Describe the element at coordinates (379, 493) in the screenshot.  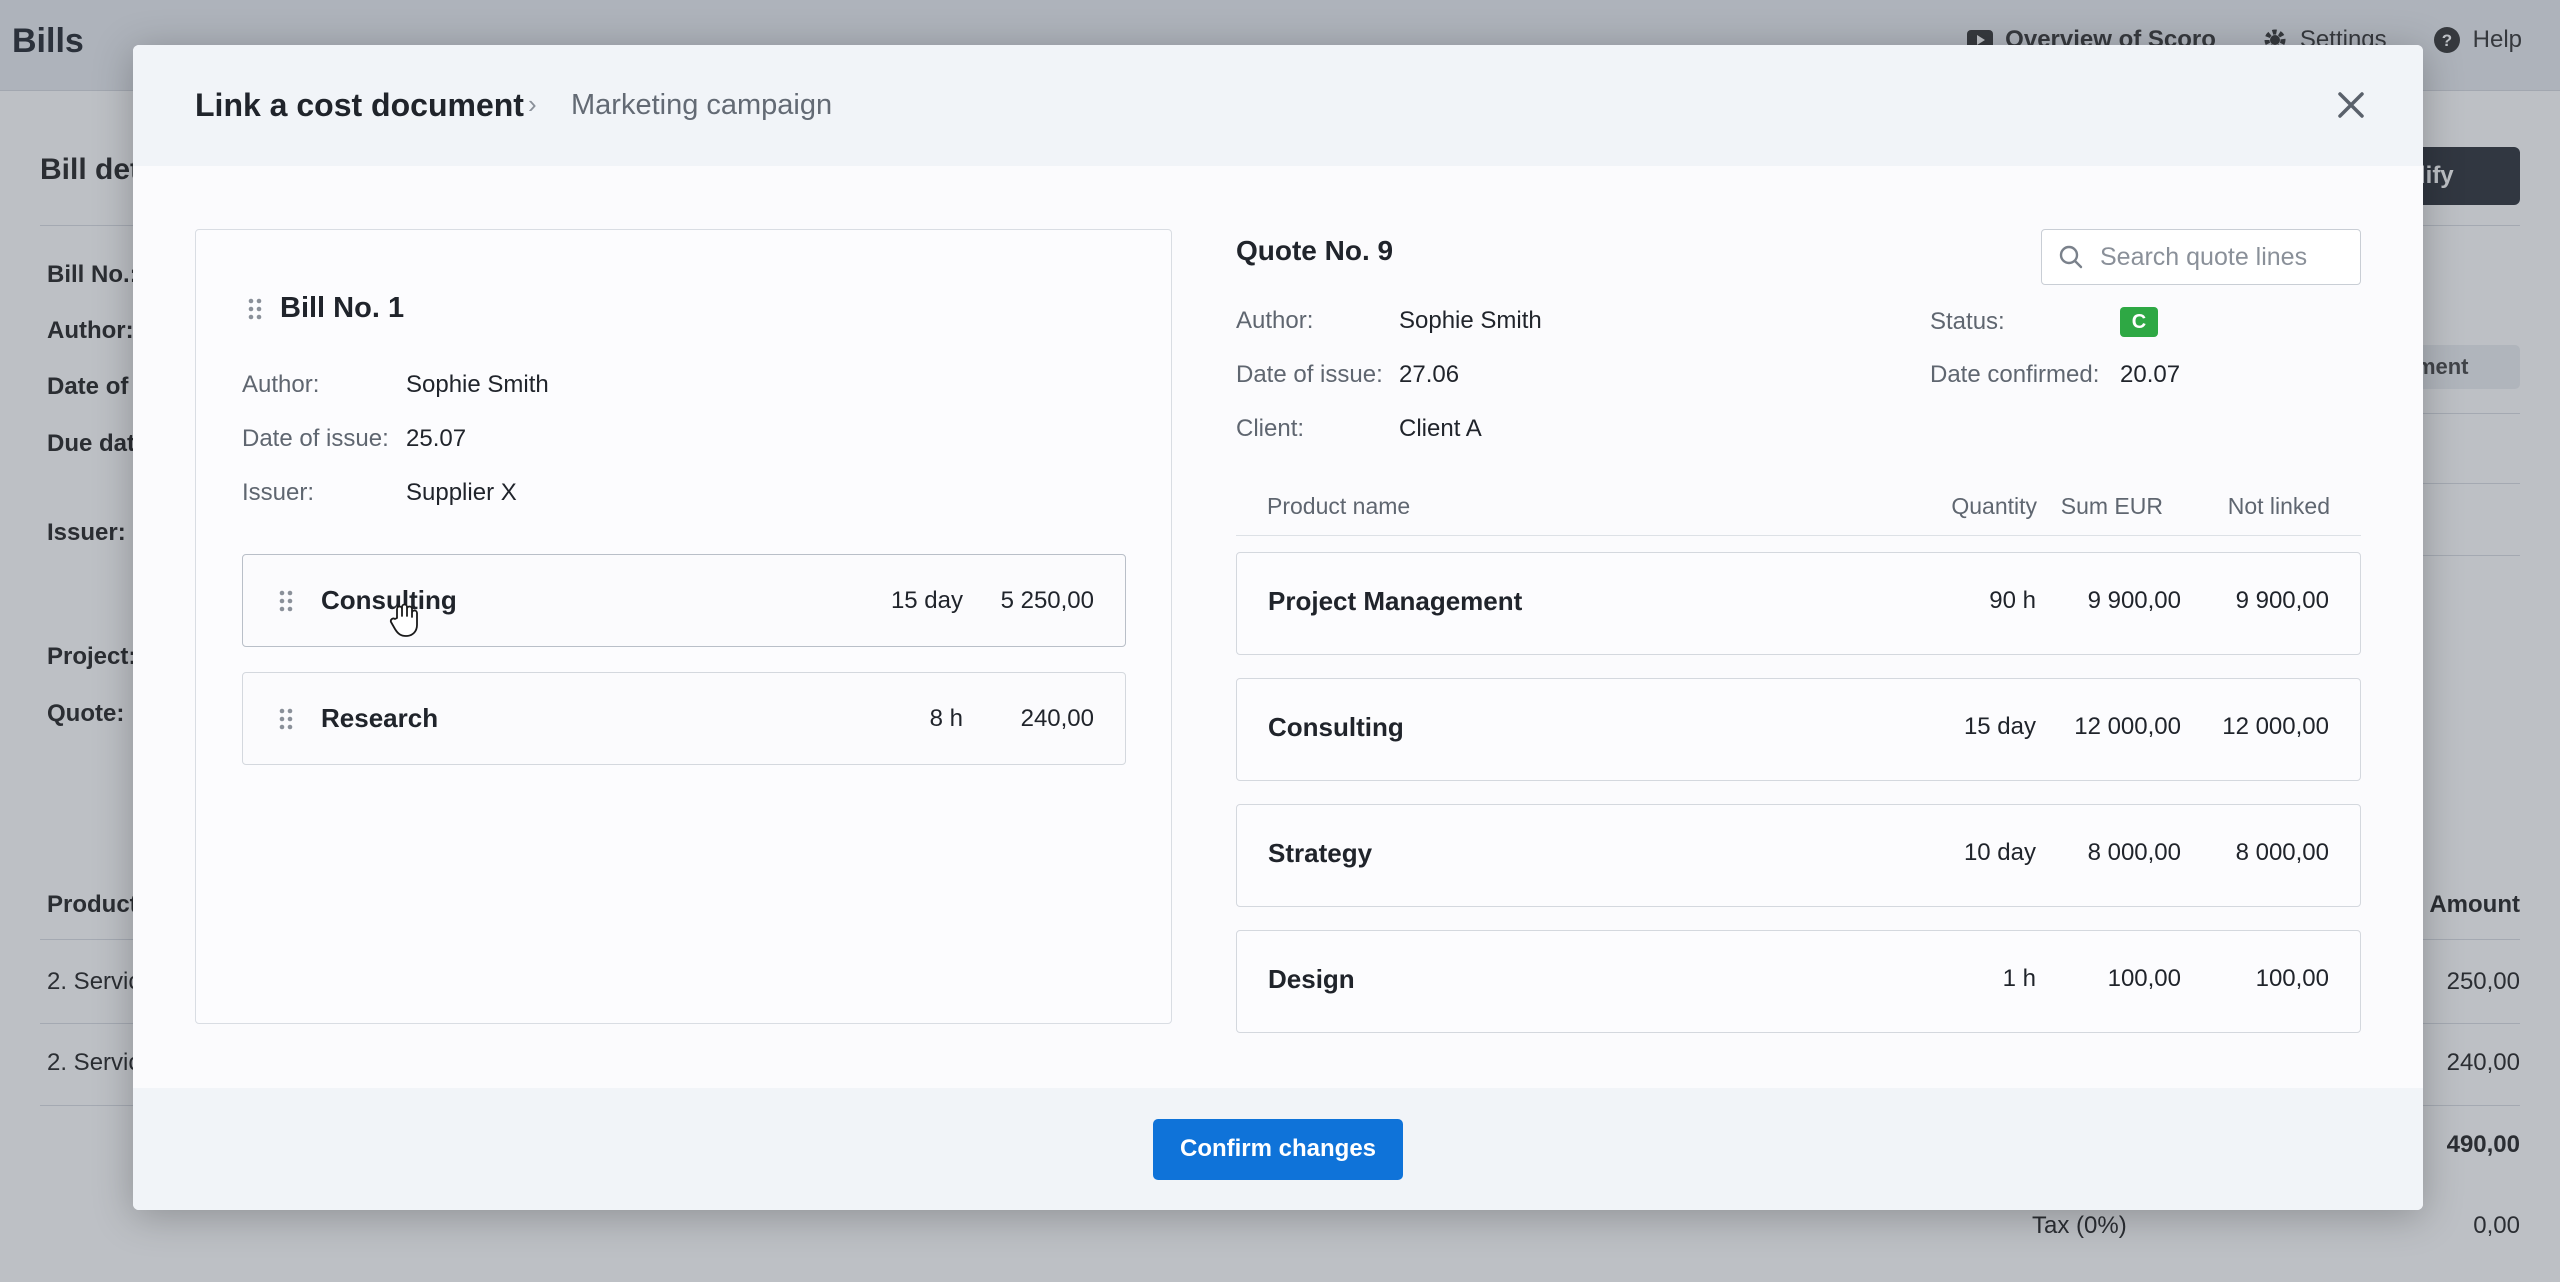
I see `bill-issuer-row: Issuer: Supplier X` at that location.